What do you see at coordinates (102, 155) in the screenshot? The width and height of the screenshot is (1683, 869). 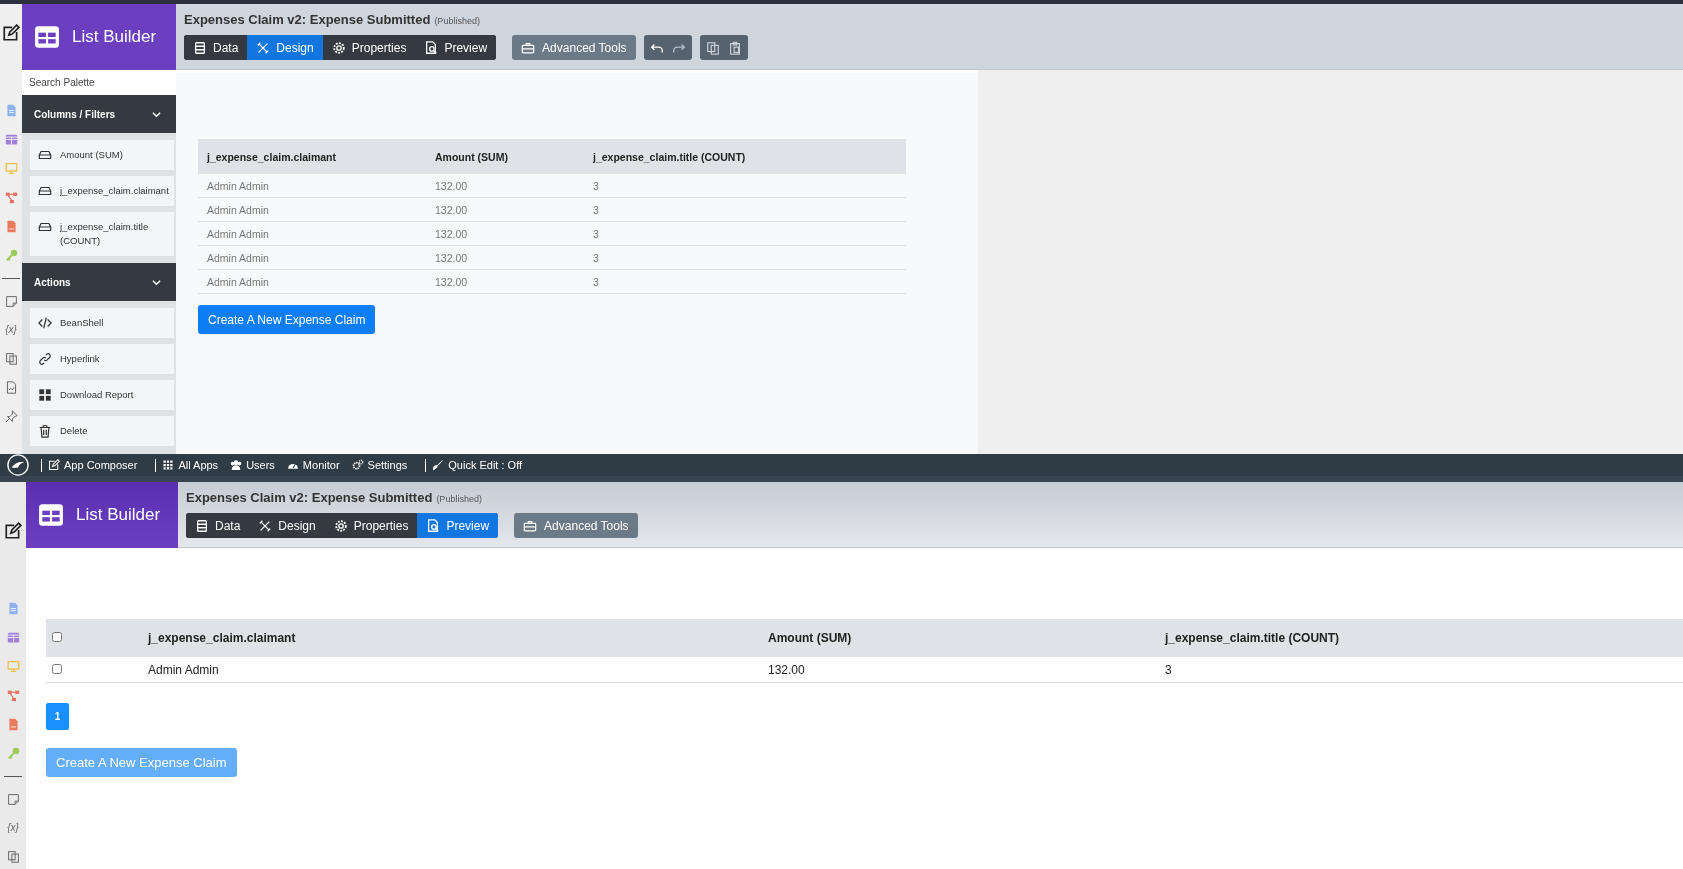 I see `palette-item: Amount (SUM)` at bounding box center [102, 155].